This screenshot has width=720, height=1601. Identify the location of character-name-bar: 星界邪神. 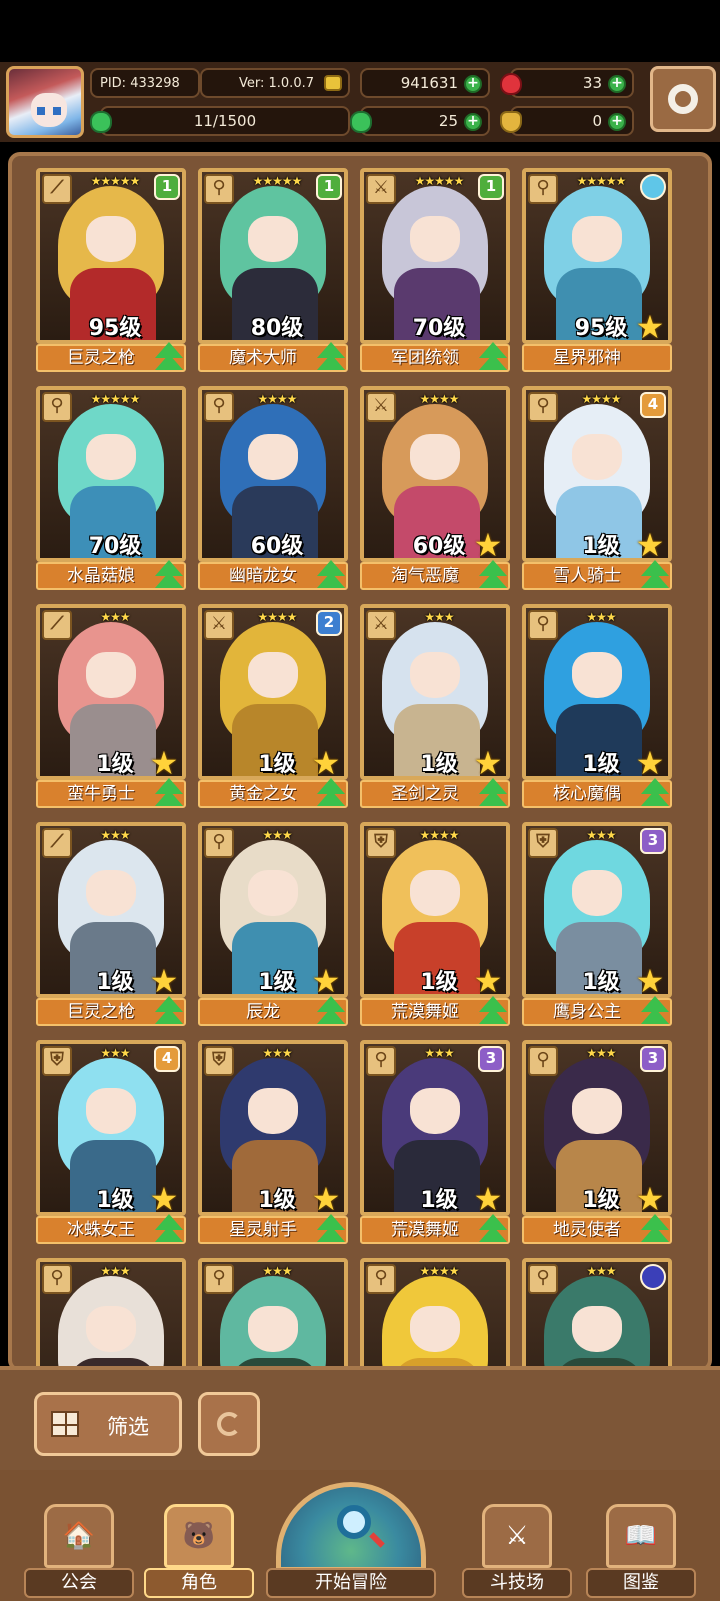
(597, 358).